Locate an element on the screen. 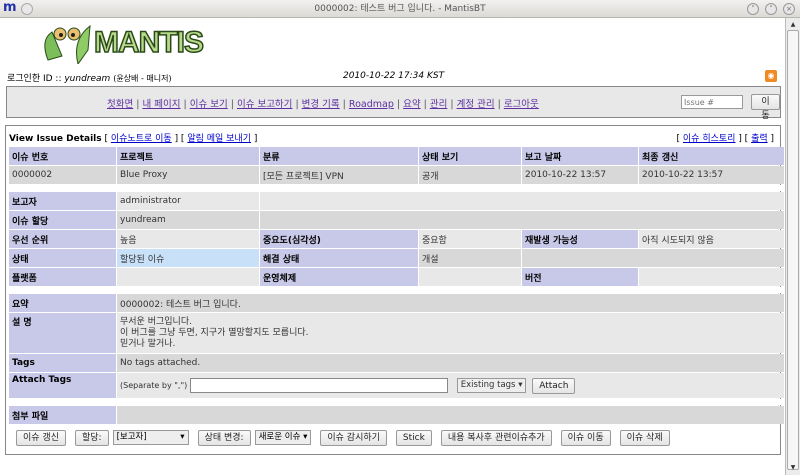 Image resolution: width=800 pixels, height=475 pixels. attach-button: Attach is located at coordinates (554, 385).